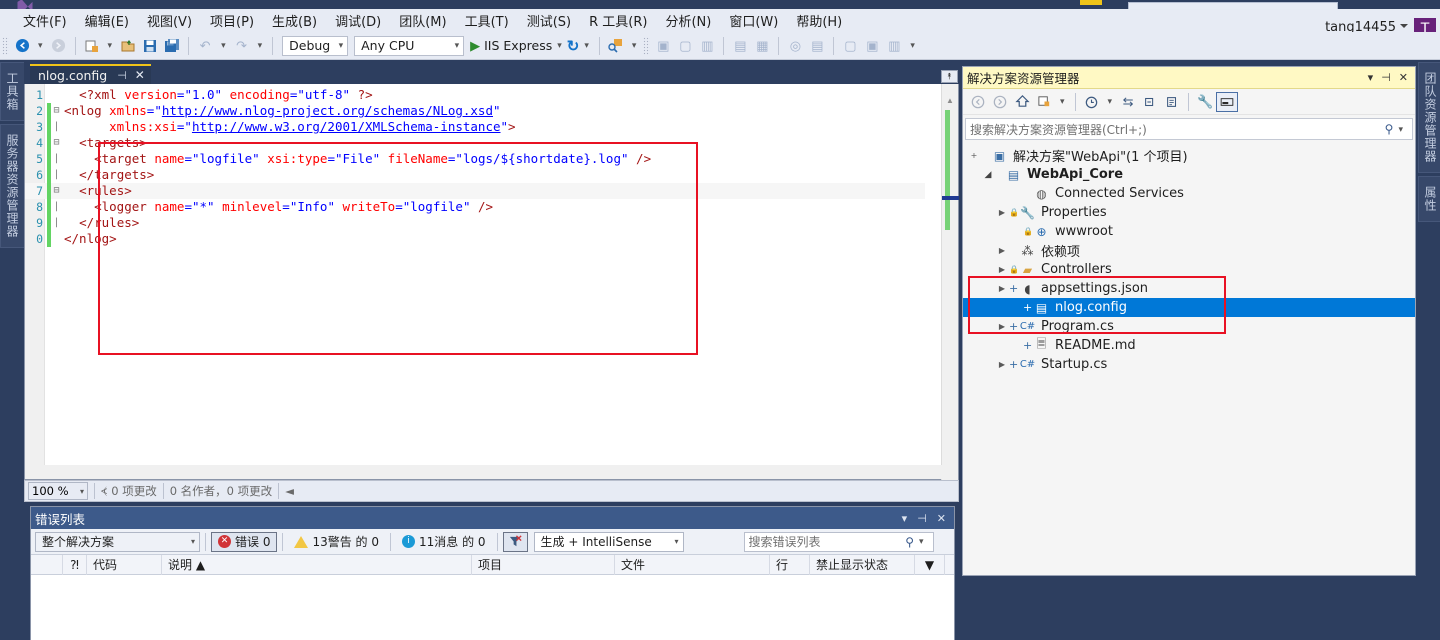 The image size is (1440, 640). What do you see at coordinates (1189, 174) in the screenshot?
I see `tree-node-webapi-core: ◢ ▤ WebApi_Core` at bounding box center [1189, 174].